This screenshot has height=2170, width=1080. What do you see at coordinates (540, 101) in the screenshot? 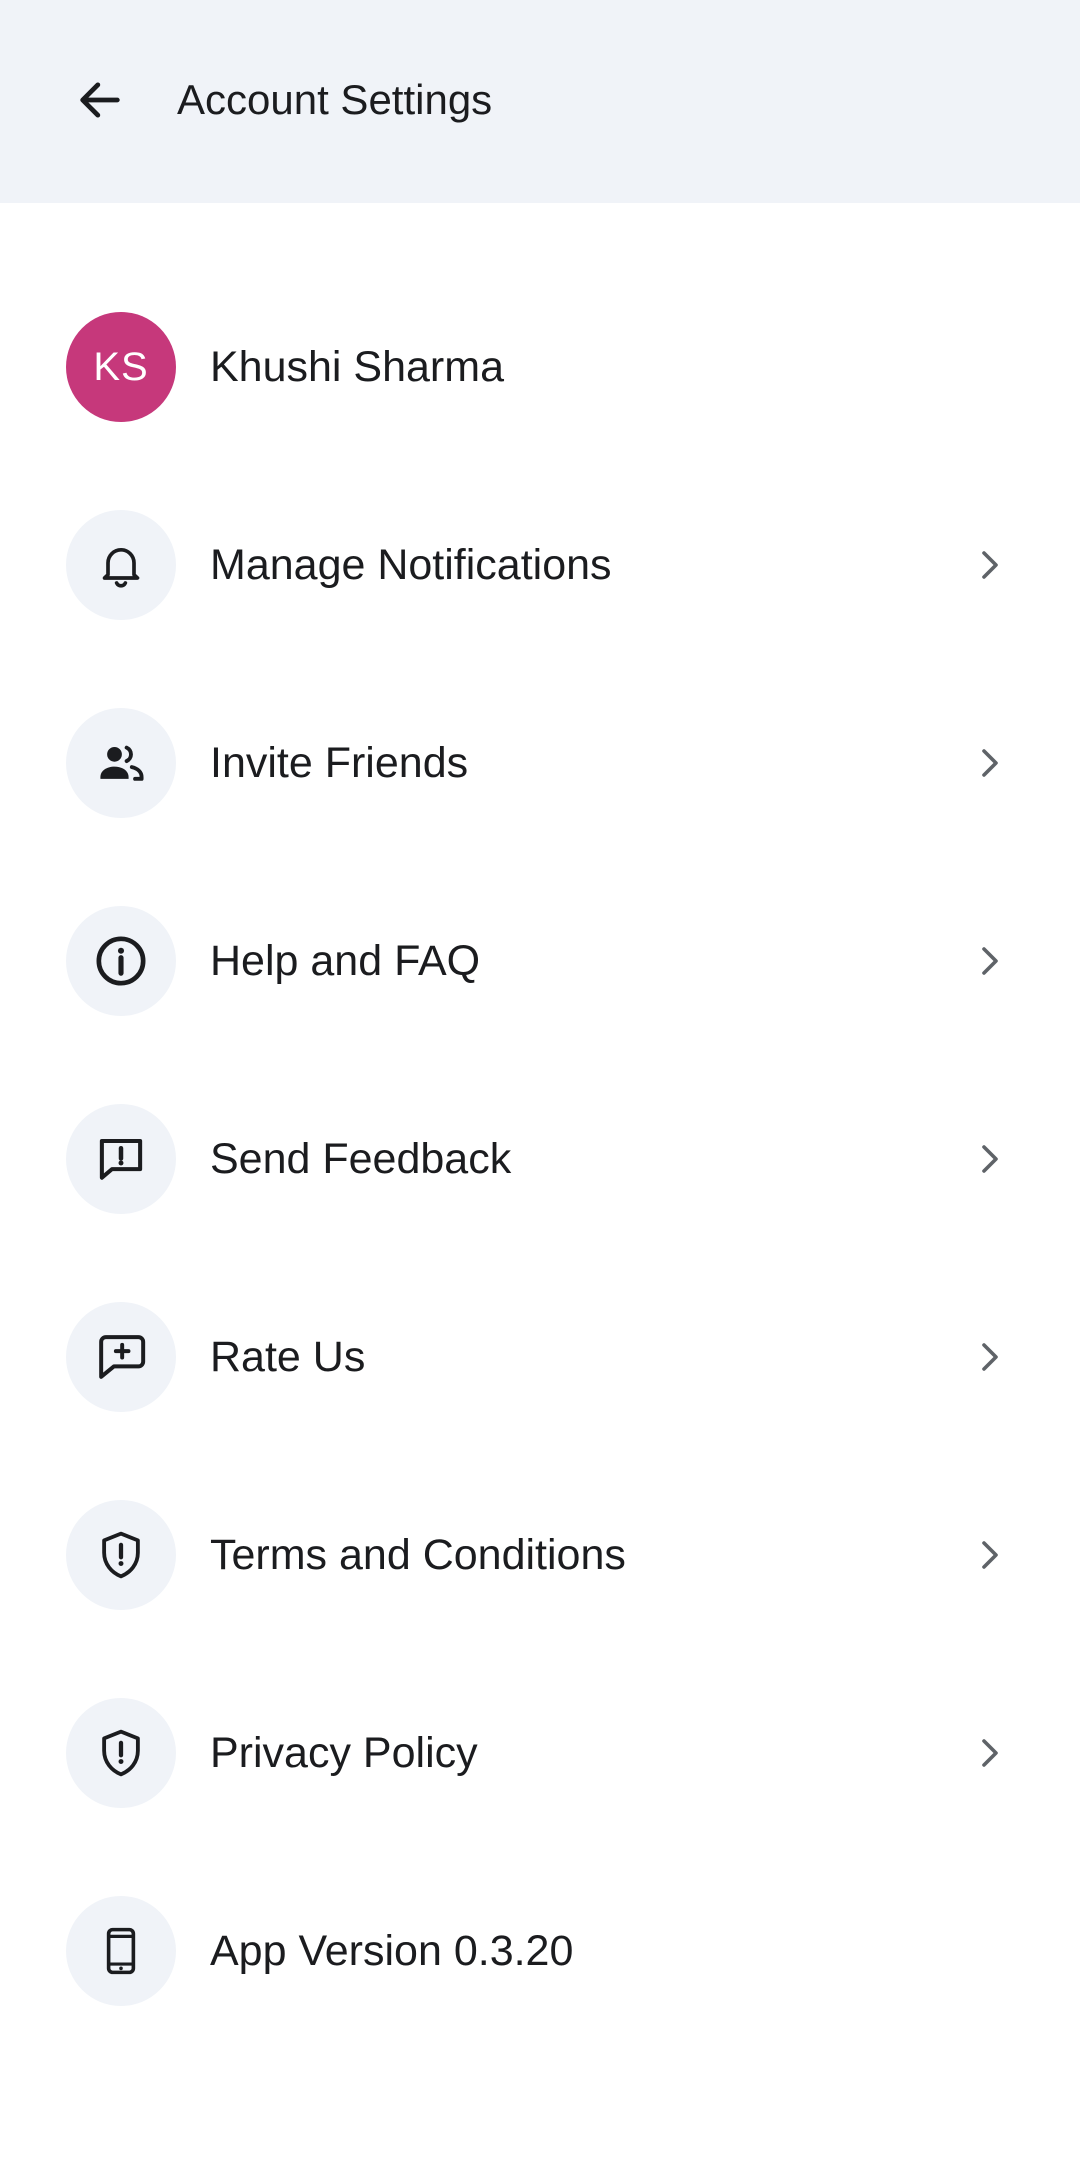
I see `top-app-bar: Account Settings` at bounding box center [540, 101].